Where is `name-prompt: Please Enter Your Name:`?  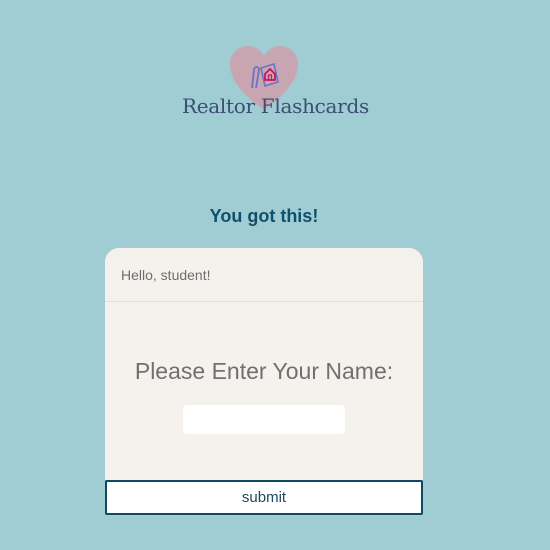 name-prompt: Please Enter Your Name: is located at coordinates (264, 371).